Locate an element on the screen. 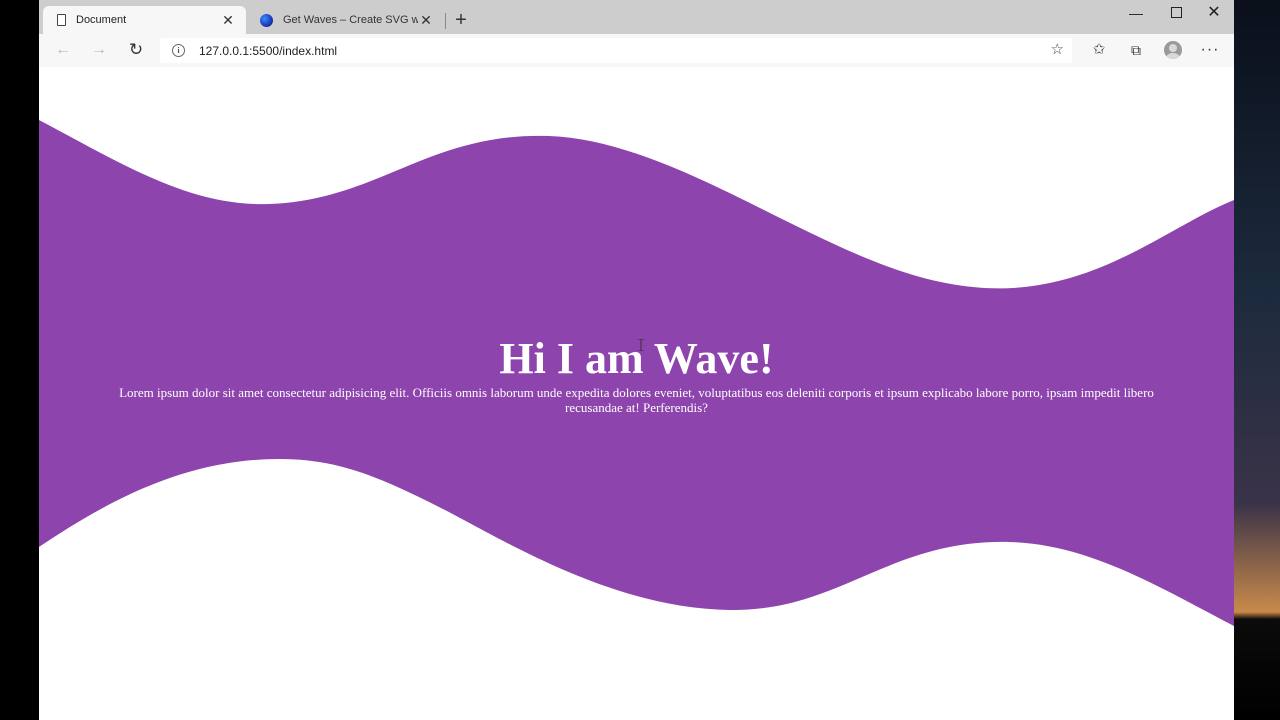  favorites-button: ✩ is located at coordinates (1099, 50).